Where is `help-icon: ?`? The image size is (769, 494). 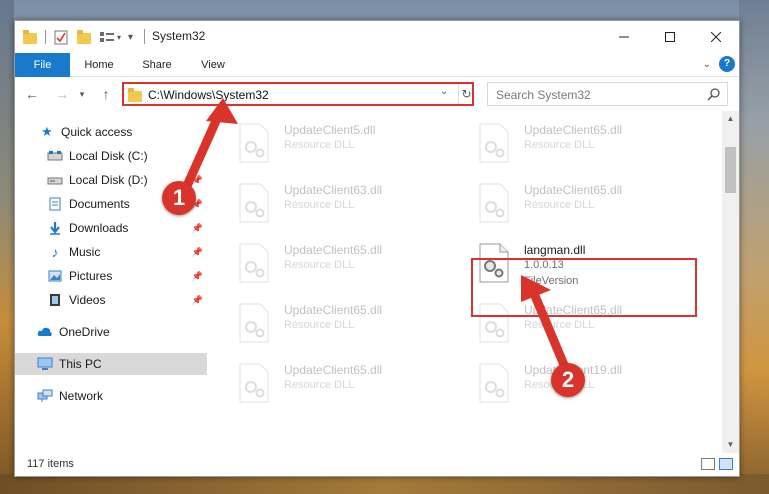
help-icon: ? is located at coordinates (727, 64).